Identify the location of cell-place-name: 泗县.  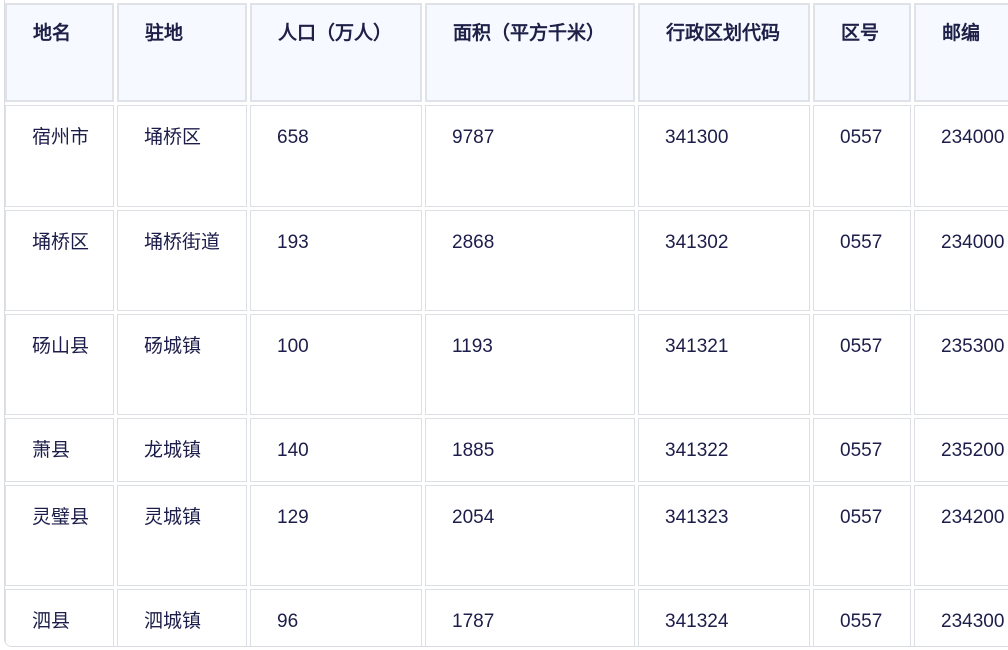
(59, 617).